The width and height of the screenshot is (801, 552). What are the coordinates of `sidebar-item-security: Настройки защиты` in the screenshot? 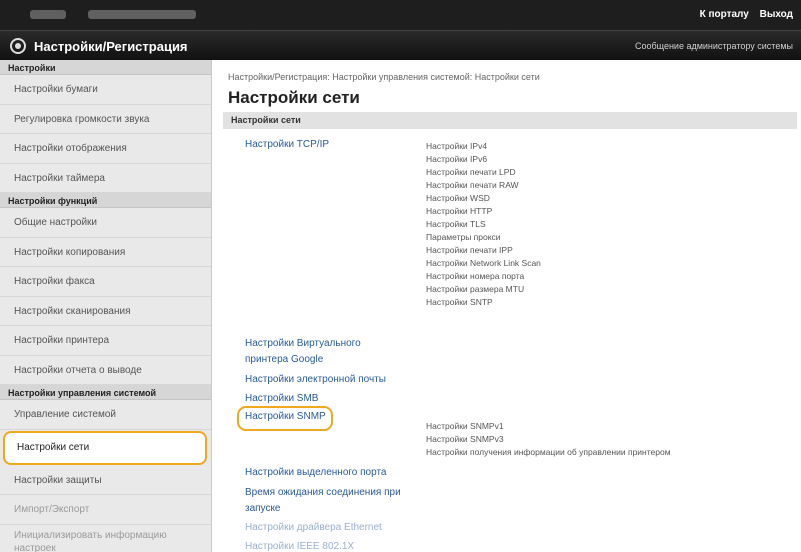 It's located at (105, 480).